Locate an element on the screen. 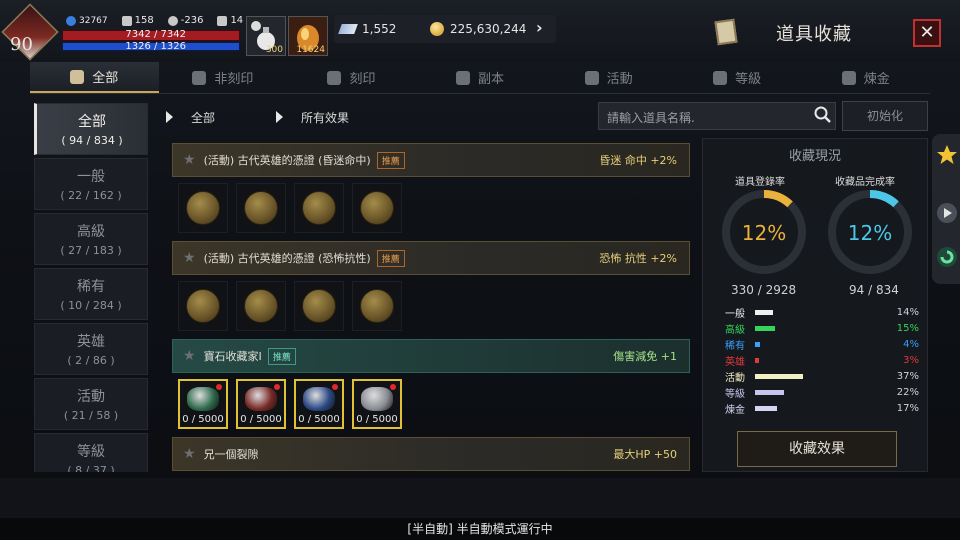 This screenshot has width=960, height=540. gemstone-icon is located at coordinates (377, 399).